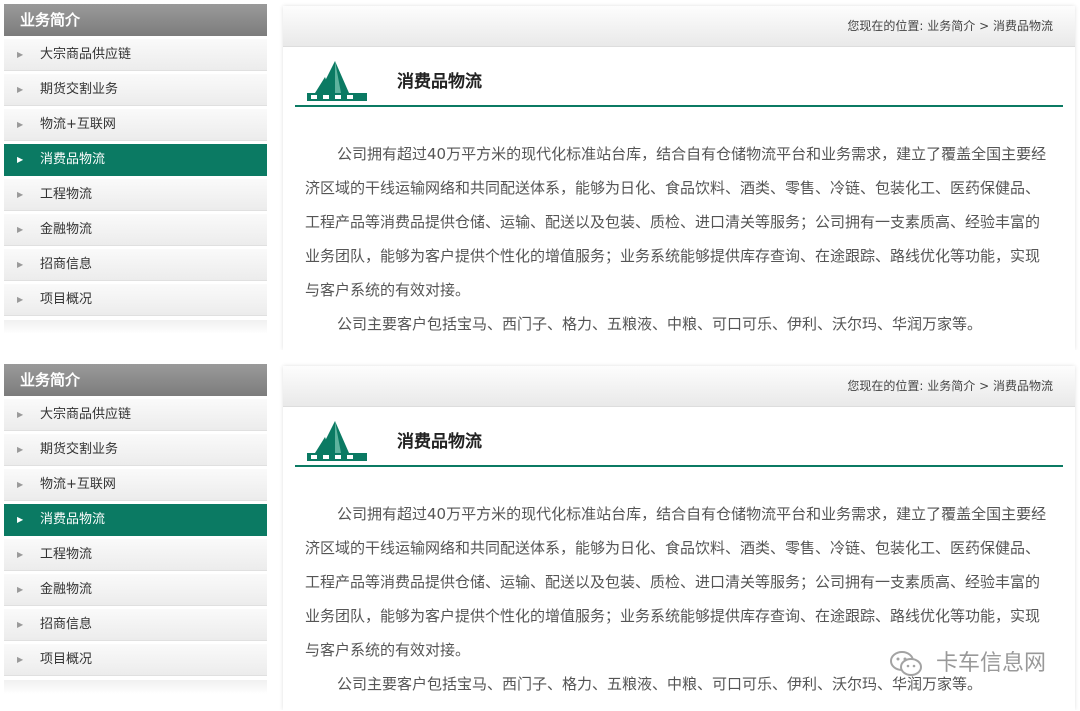 This screenshot has height=711, width=1080. I want to click on watermark-text: 卡车信息网, so click(990, 663).